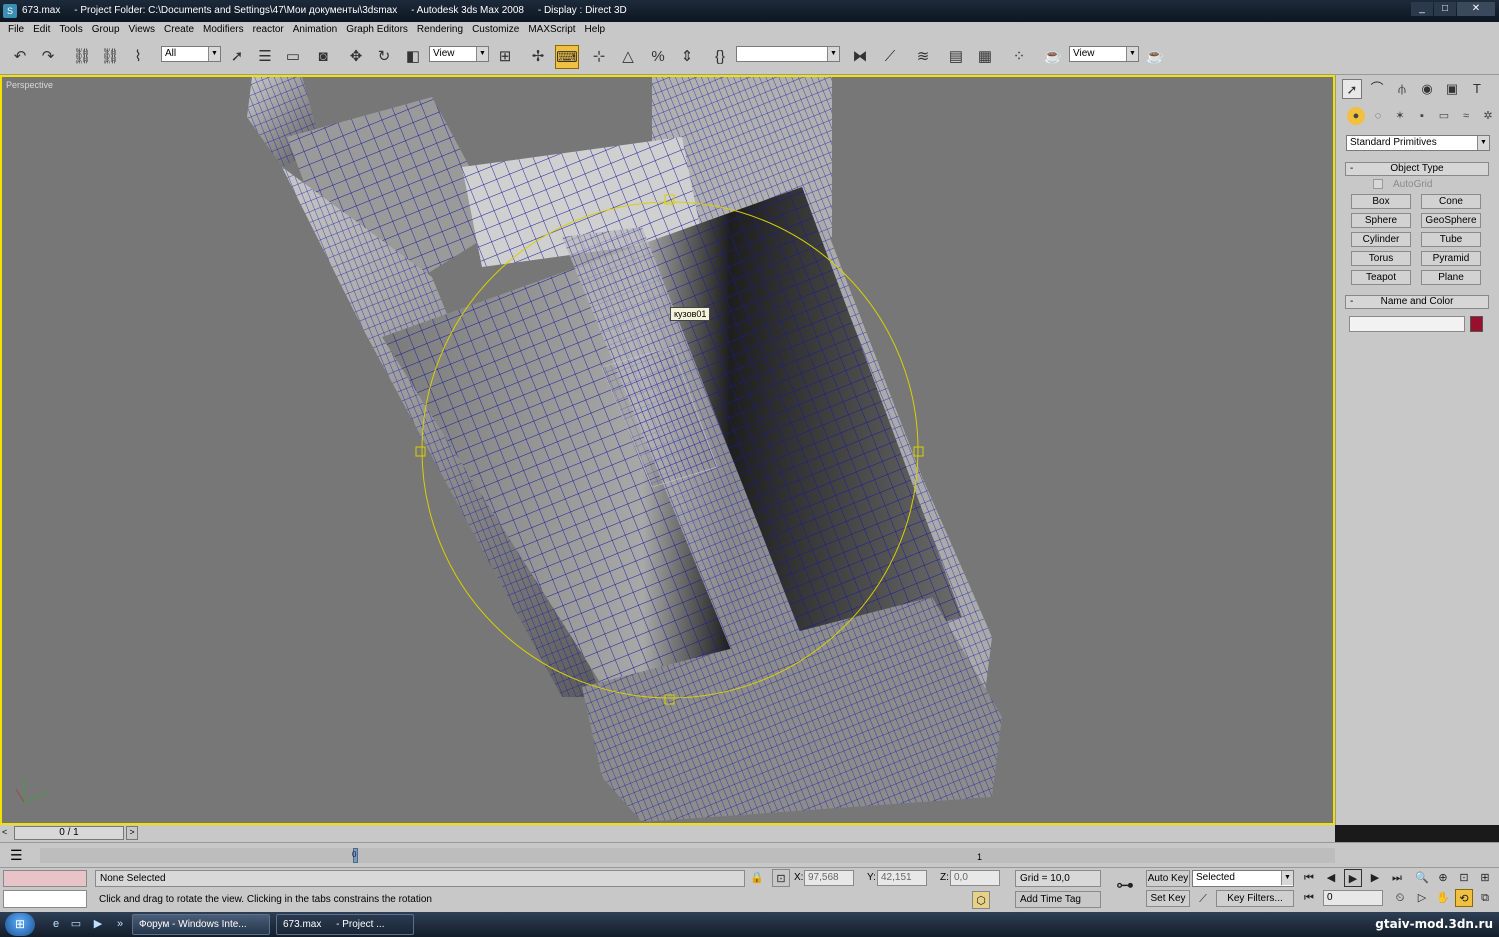 The height and width of the screenshot is (937, 1499). I want to click on play-icon: ▶, so click(1353, 878).